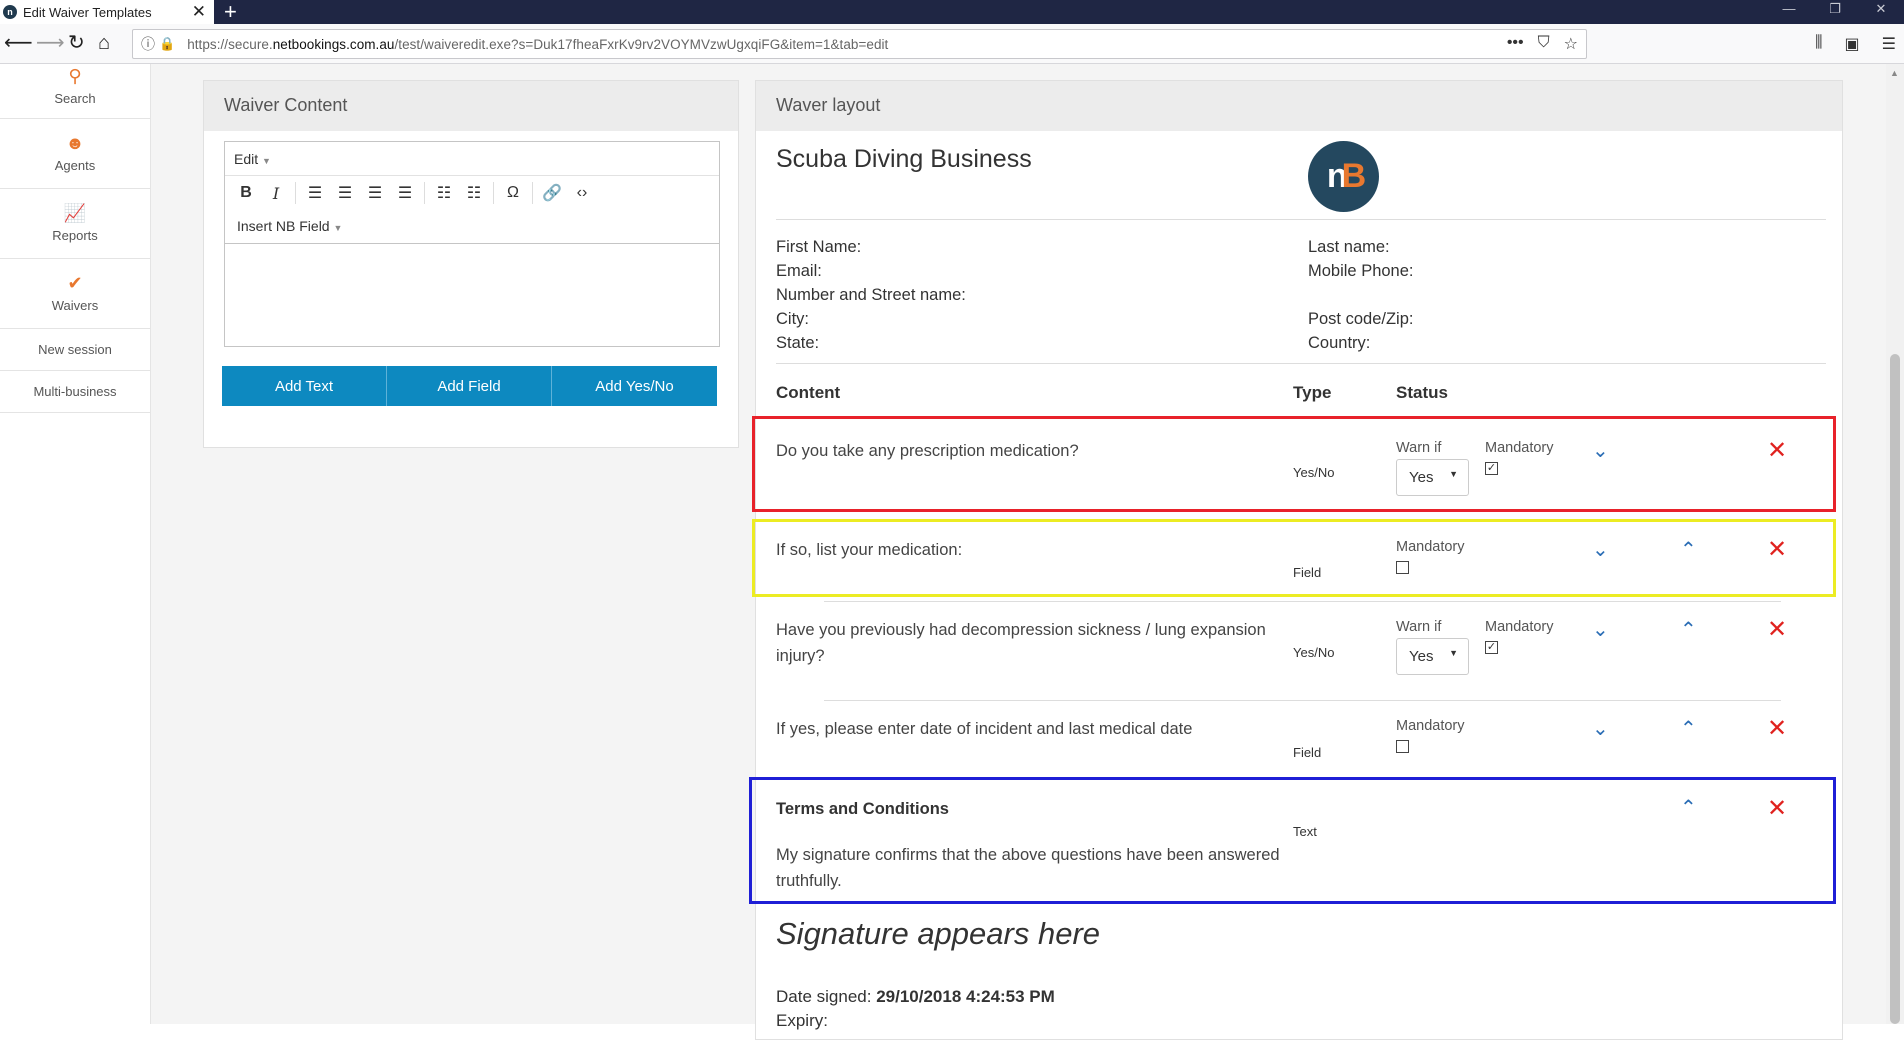 The width and height of the screenshot is (1904, 1040). I want to click on sidebar-item-label: Agents, so click(75, 165).